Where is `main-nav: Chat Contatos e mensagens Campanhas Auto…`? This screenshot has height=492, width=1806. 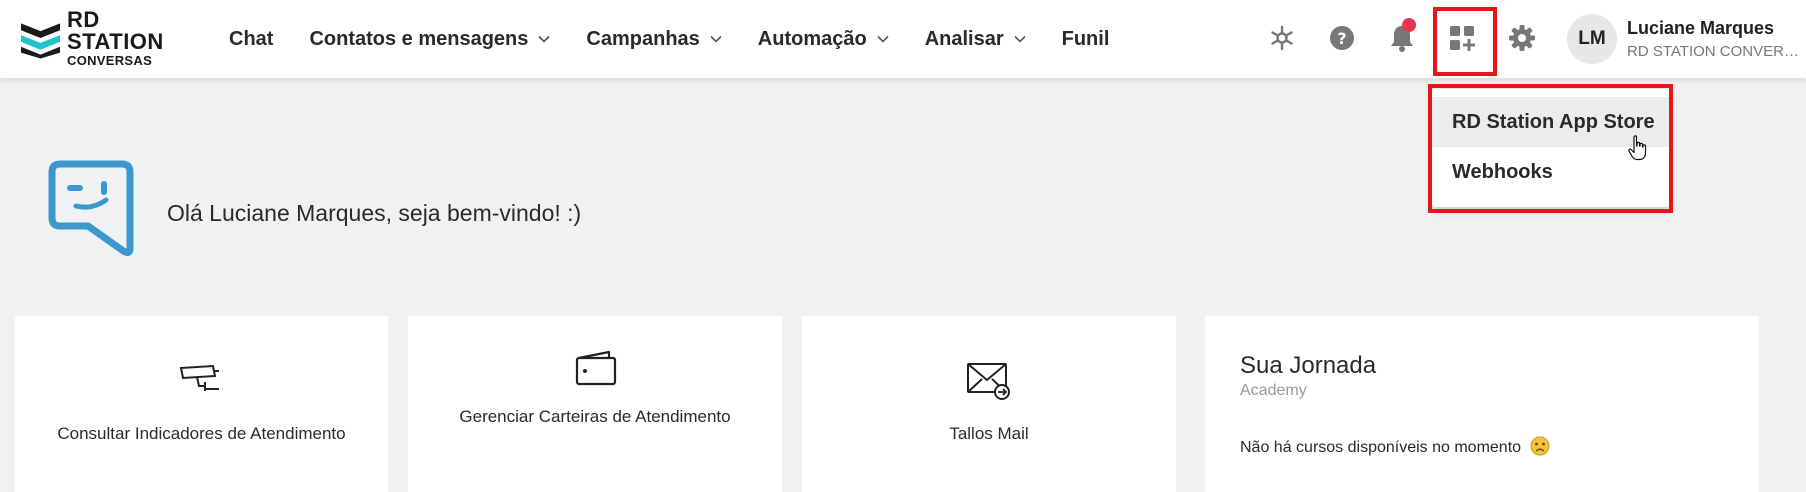
main-nav: Chat Contatos e mensagens Campanhas Auto… is located at coordinates (687, 39).